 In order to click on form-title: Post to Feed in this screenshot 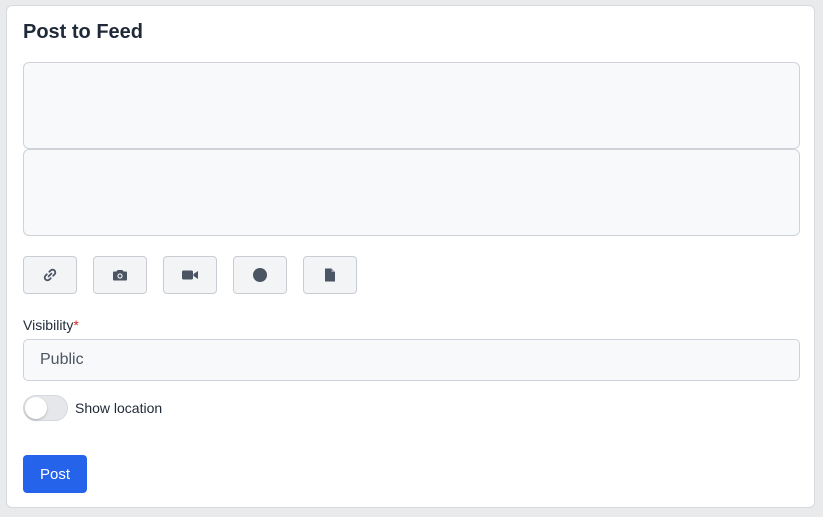, I will do `click(83, 32)`.